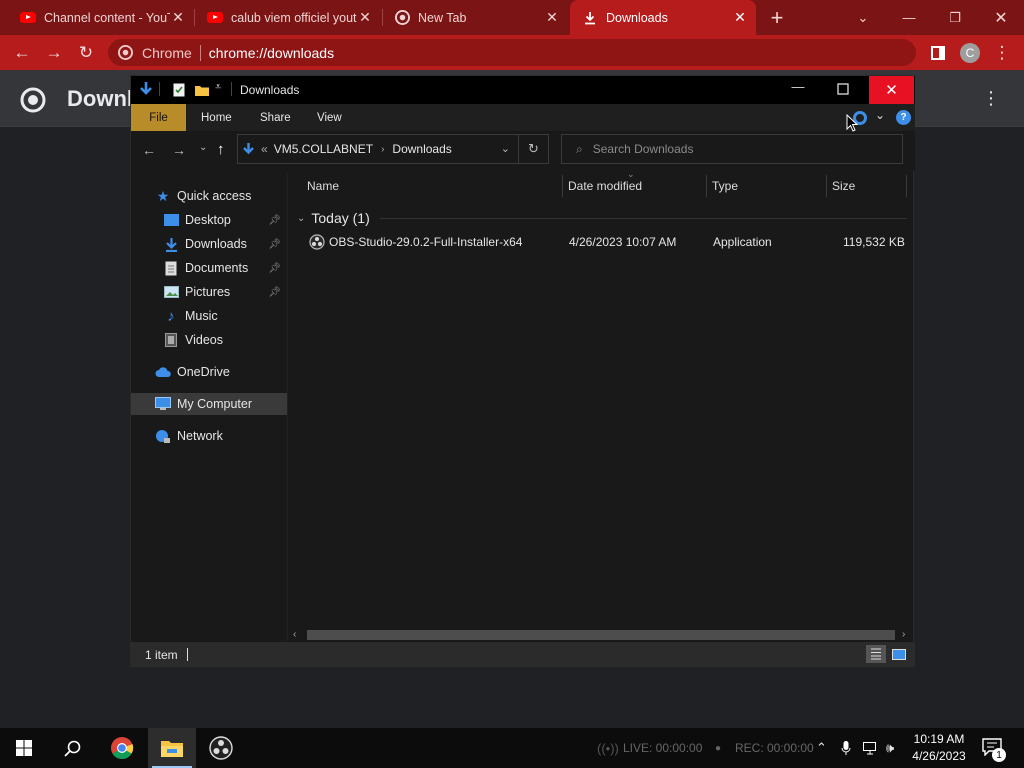 This screenshot has height=768, width=1024. Describe the element at coordinates (200, 436) in the screenshot. I see `tree-item-label: Network` at that location.